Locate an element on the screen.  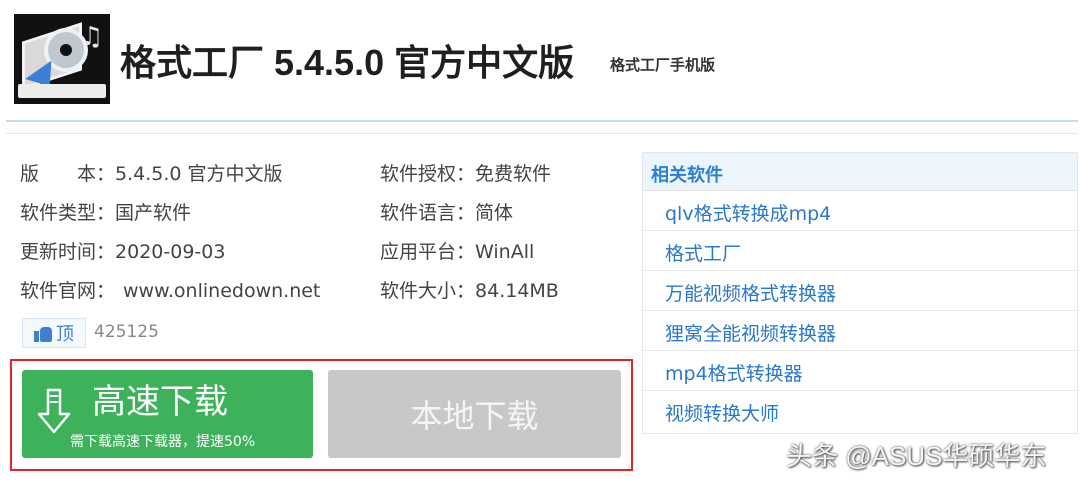
info-website-value: www.onlinedown.net is located at coordinates (221, 291).